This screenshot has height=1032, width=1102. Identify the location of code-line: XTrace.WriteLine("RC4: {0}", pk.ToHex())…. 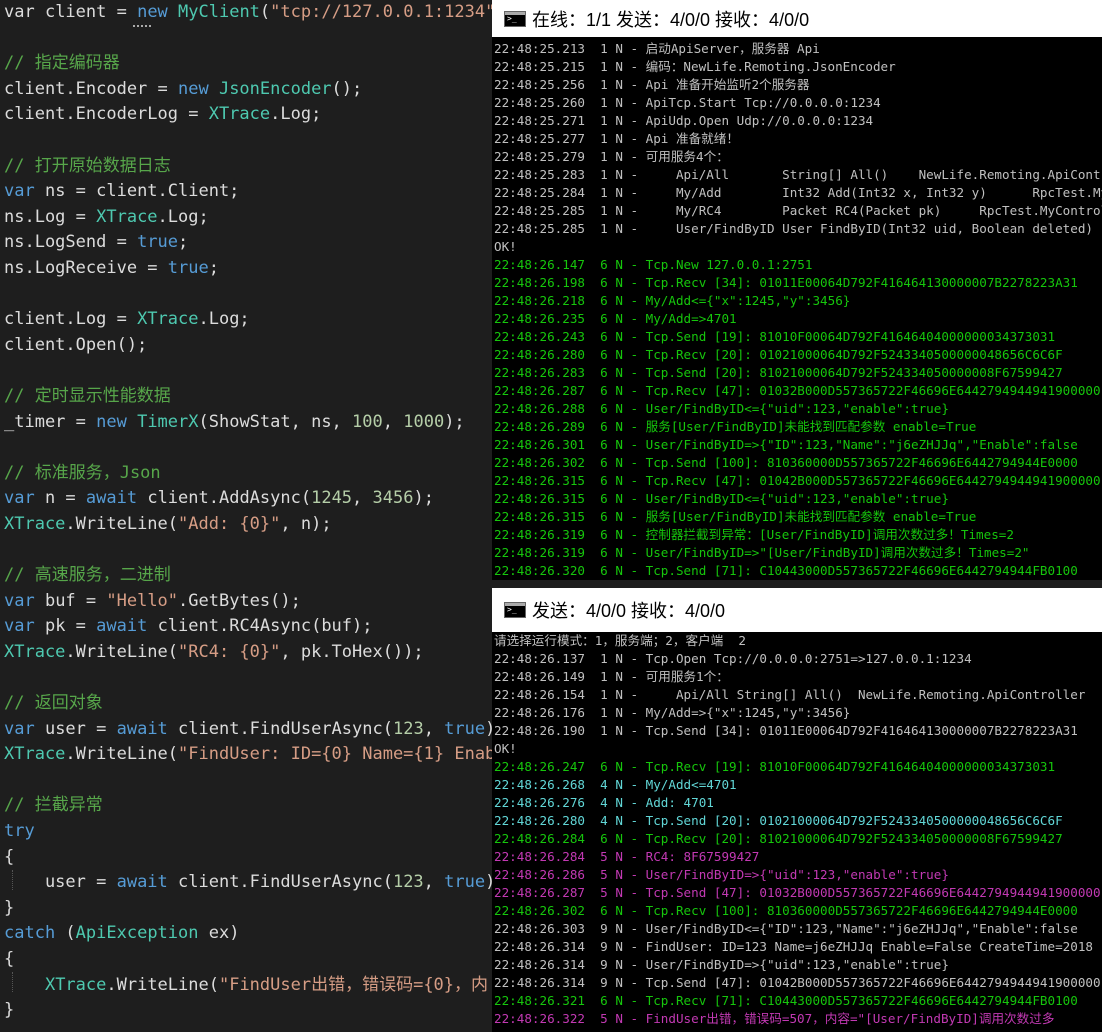
(248, 653).